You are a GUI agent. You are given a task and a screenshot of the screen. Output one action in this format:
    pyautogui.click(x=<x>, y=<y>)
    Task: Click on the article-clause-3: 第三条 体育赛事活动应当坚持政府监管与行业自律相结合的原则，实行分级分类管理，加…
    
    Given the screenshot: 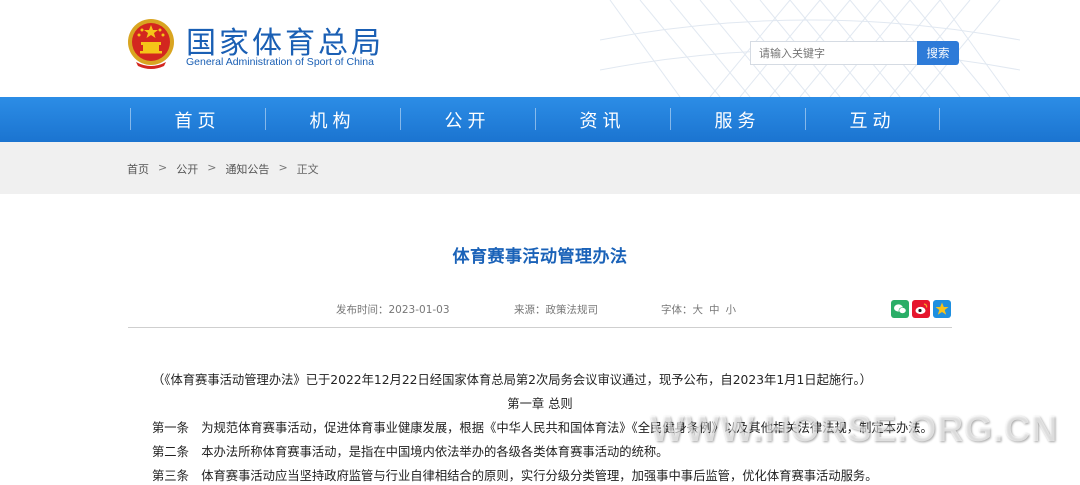 What is the action you would take?
    pyautogui.click(x=515, y=476)
    